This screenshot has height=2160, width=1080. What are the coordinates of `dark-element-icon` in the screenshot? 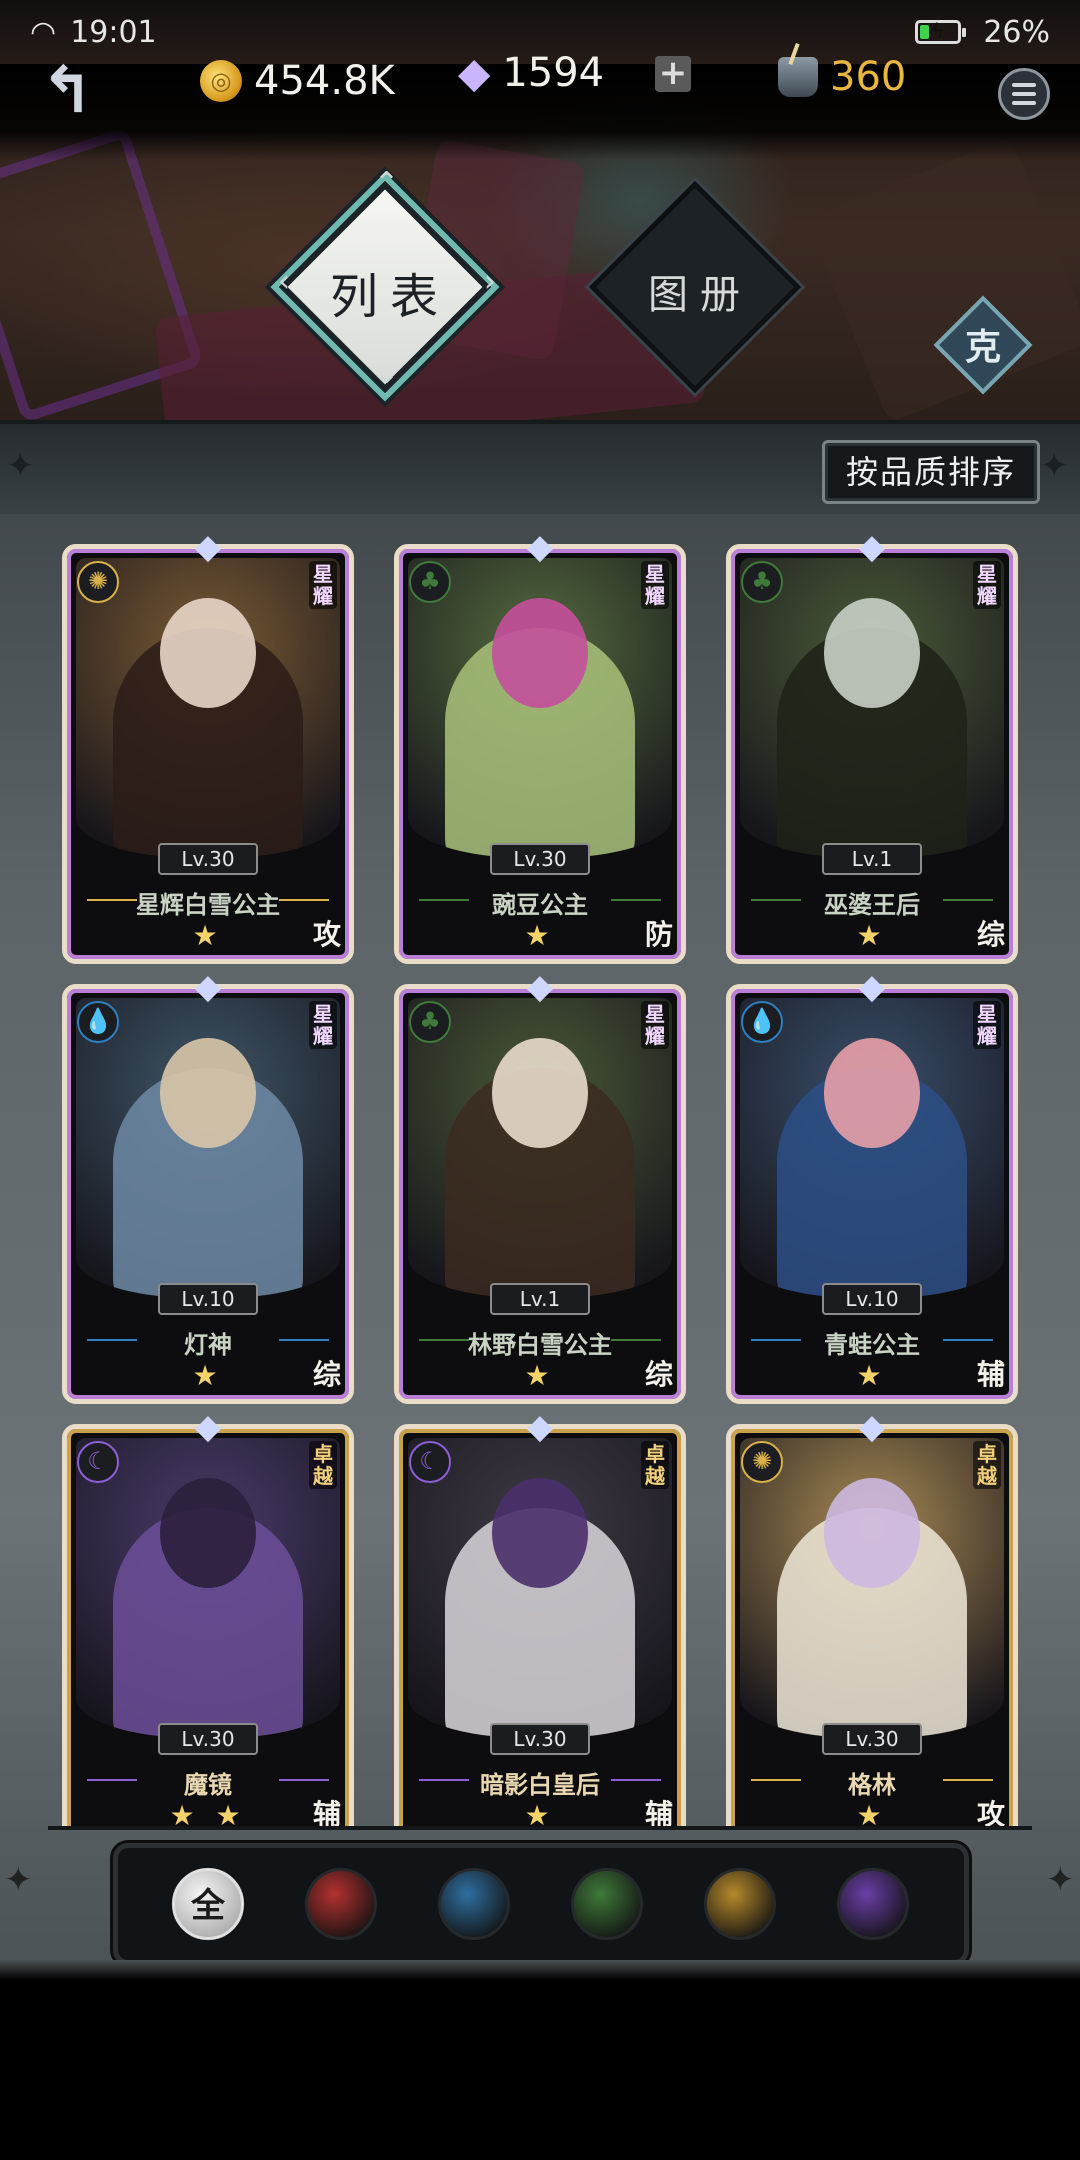 It's located at (873, 1904).